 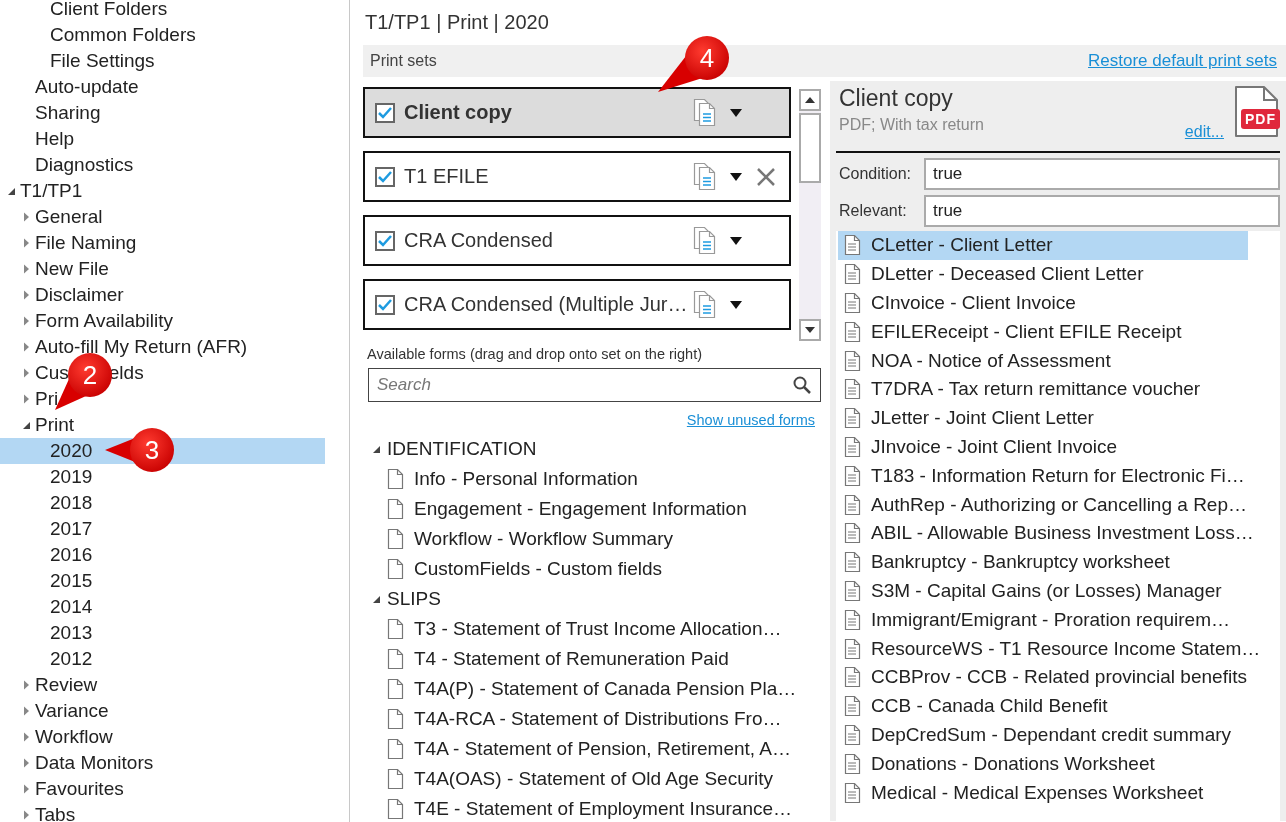 What do you see at coordinates (1043, 303) in the screenshot?
I see `form-list-item: CInvoice - Client Invoice` at bounding box center [1043, 303].